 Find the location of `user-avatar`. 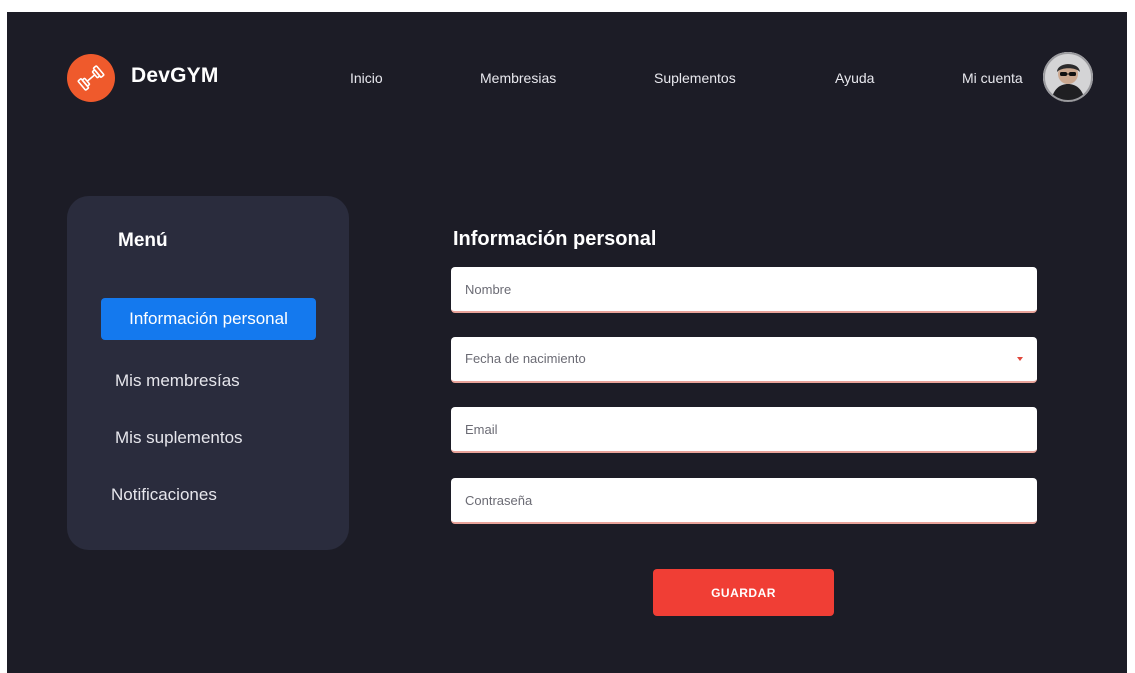

user-avatar is located at coordinates (1068, 77).